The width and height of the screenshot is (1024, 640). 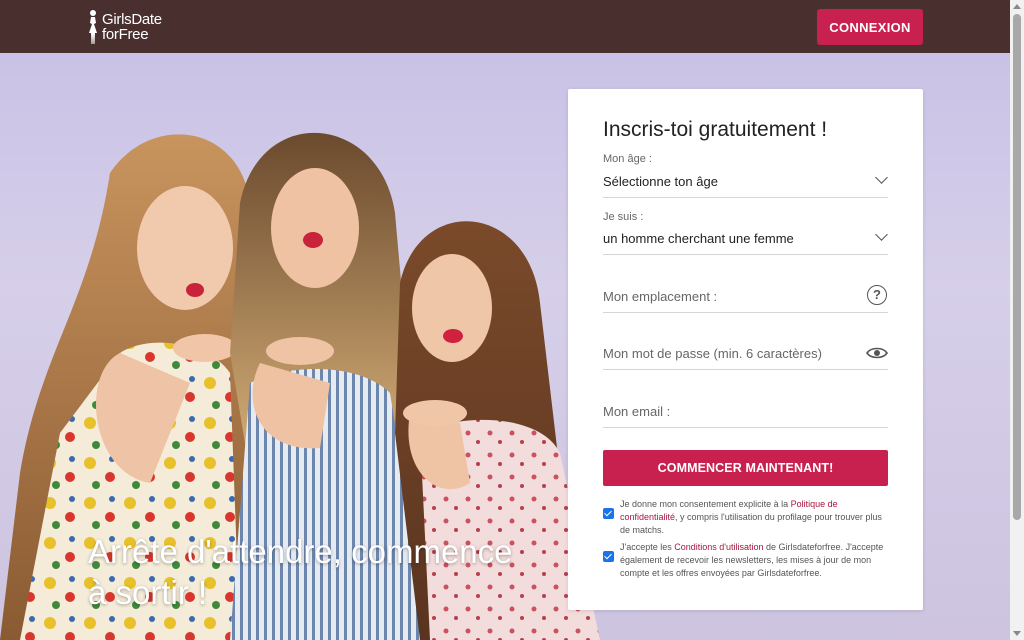 I want to click on signup-form-title: Inscris-toi gratuitement !, so click(x=715, y=129).